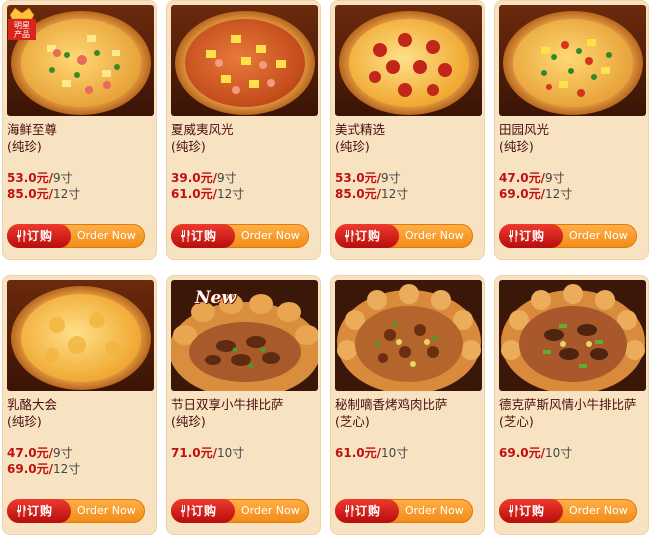 This screenshot has height=540, width=650. I want to click on price-row: 47.0元/9寸, so click(572, 178).